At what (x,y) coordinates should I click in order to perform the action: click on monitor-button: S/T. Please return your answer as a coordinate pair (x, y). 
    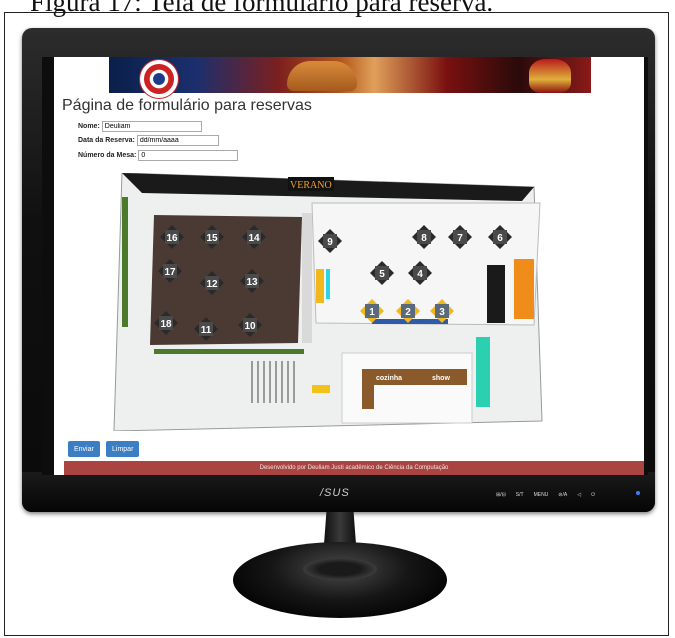
    Looking at the image, I should click on (520, 495).